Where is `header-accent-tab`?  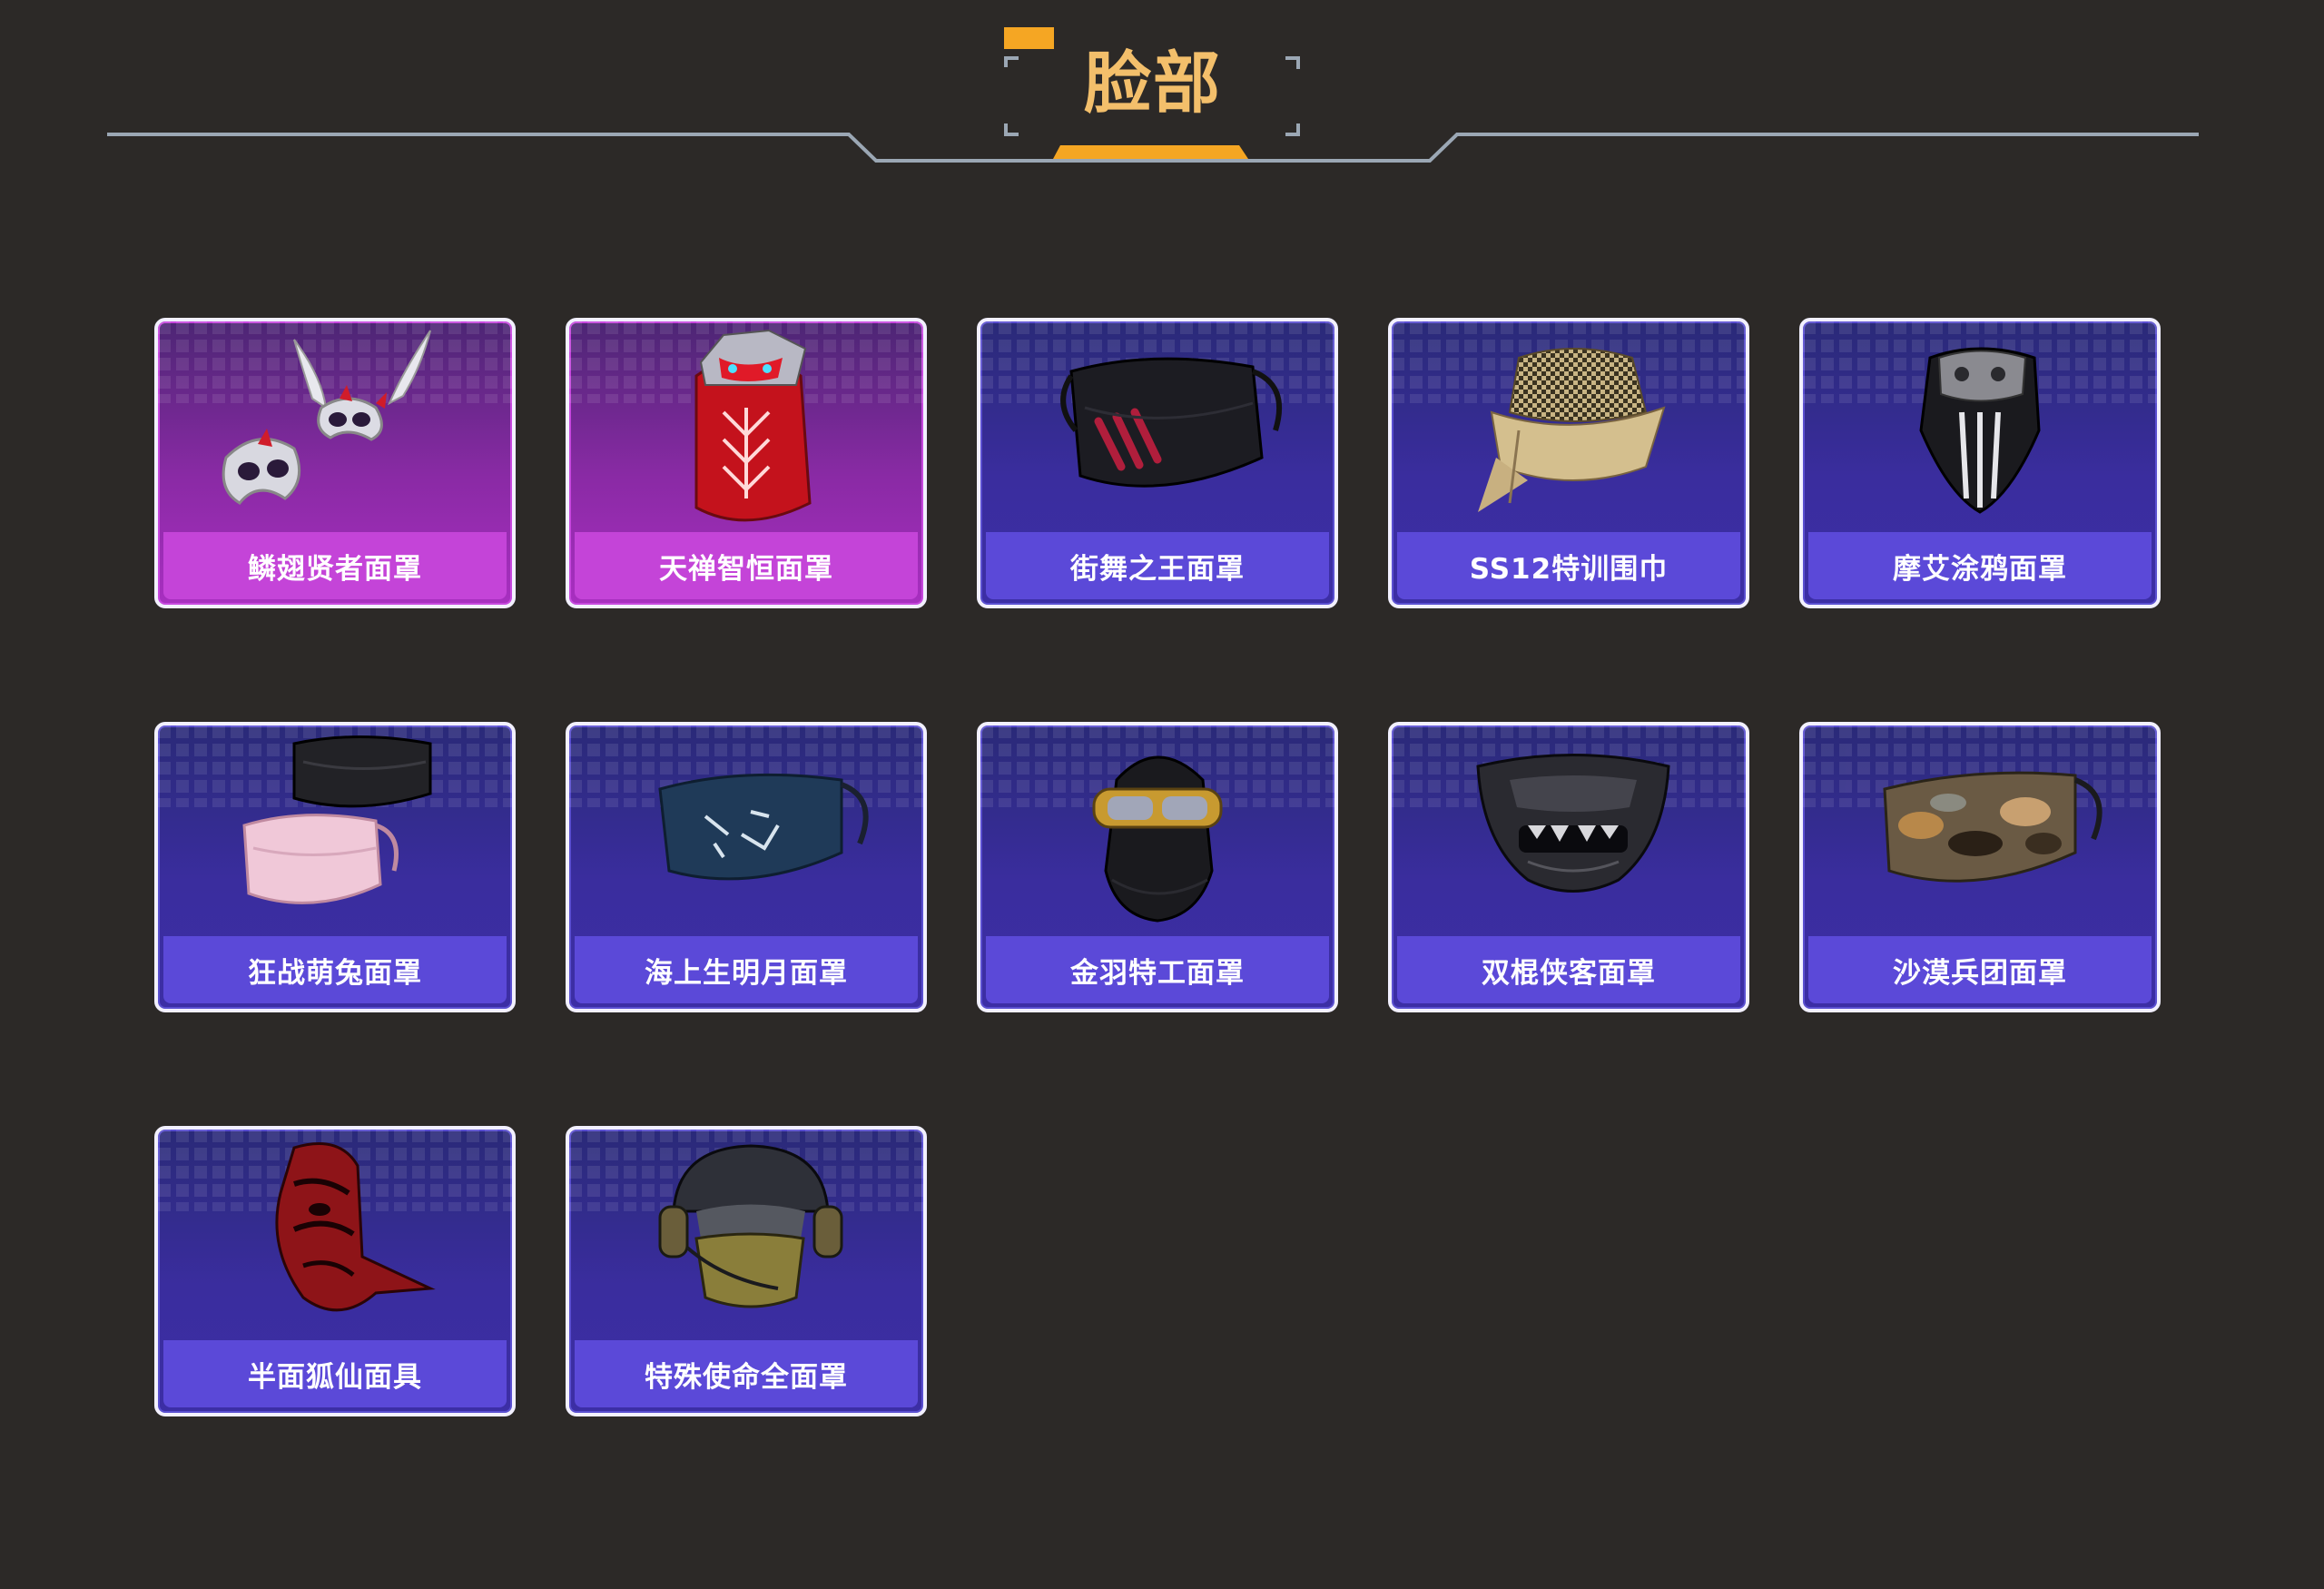
header-accent-tab is located at coordinates (1029, 38).